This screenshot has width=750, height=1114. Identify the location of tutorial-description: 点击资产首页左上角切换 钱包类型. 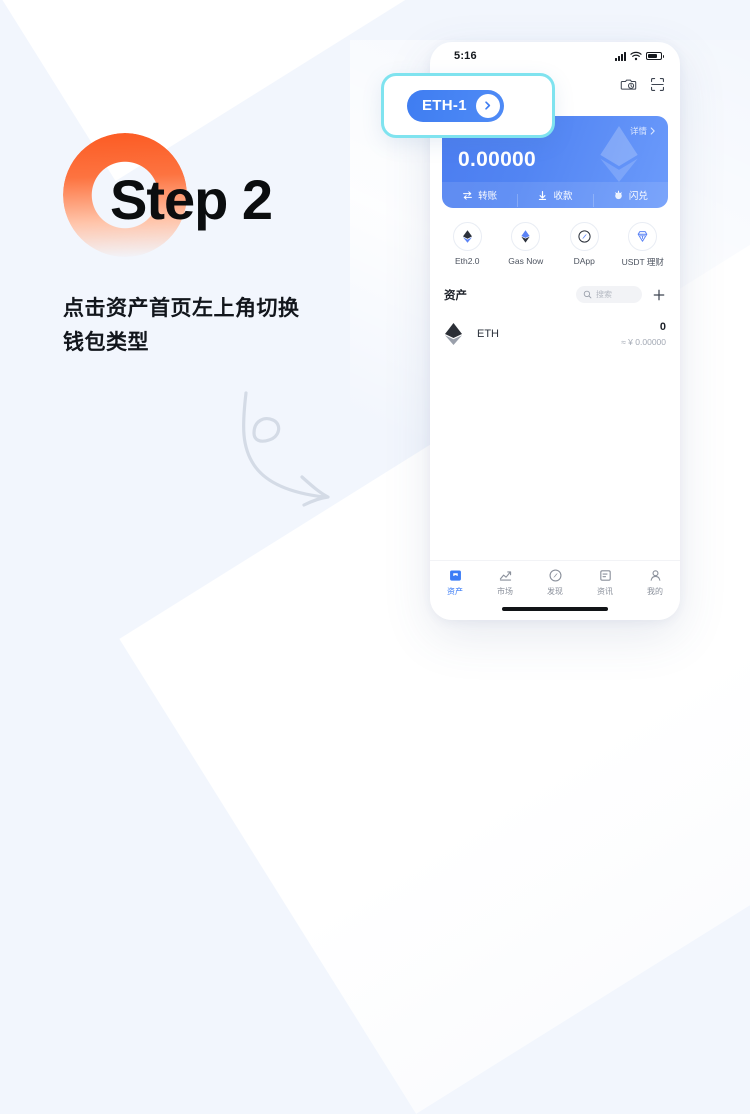
(228, 326).